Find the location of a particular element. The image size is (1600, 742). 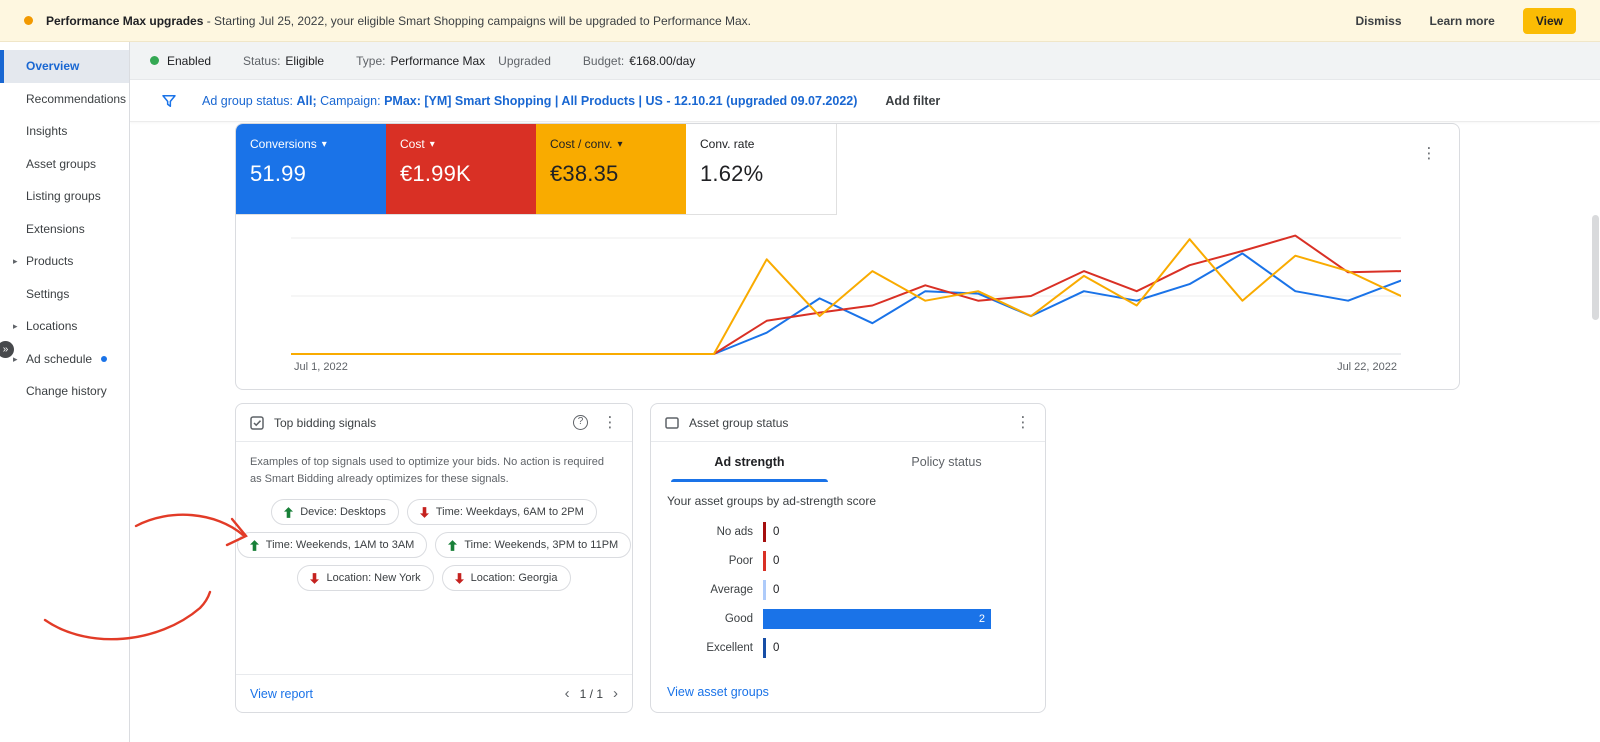

dismiss-button: Dismiss is located at coordinates (1378, 21).